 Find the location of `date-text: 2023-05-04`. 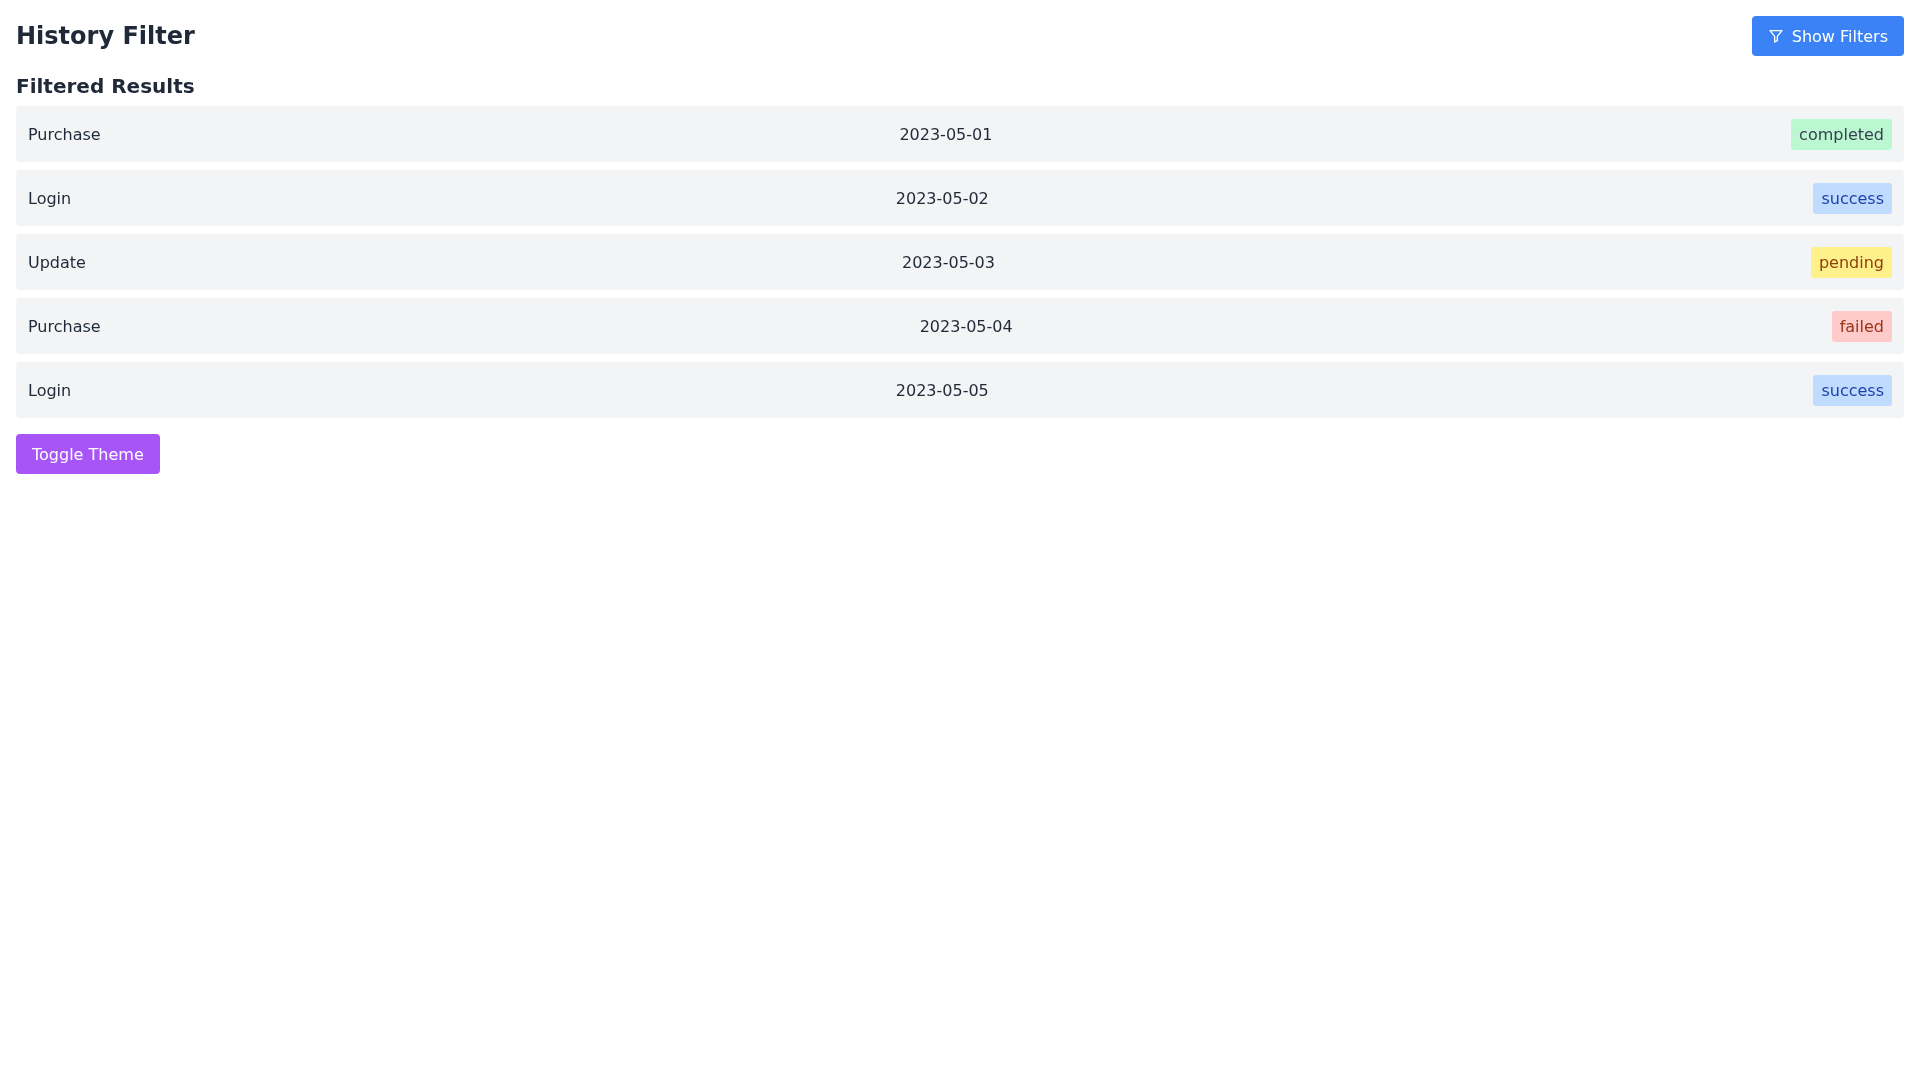

date-text: 2023-05-04 is located at coordinates (966, 326).